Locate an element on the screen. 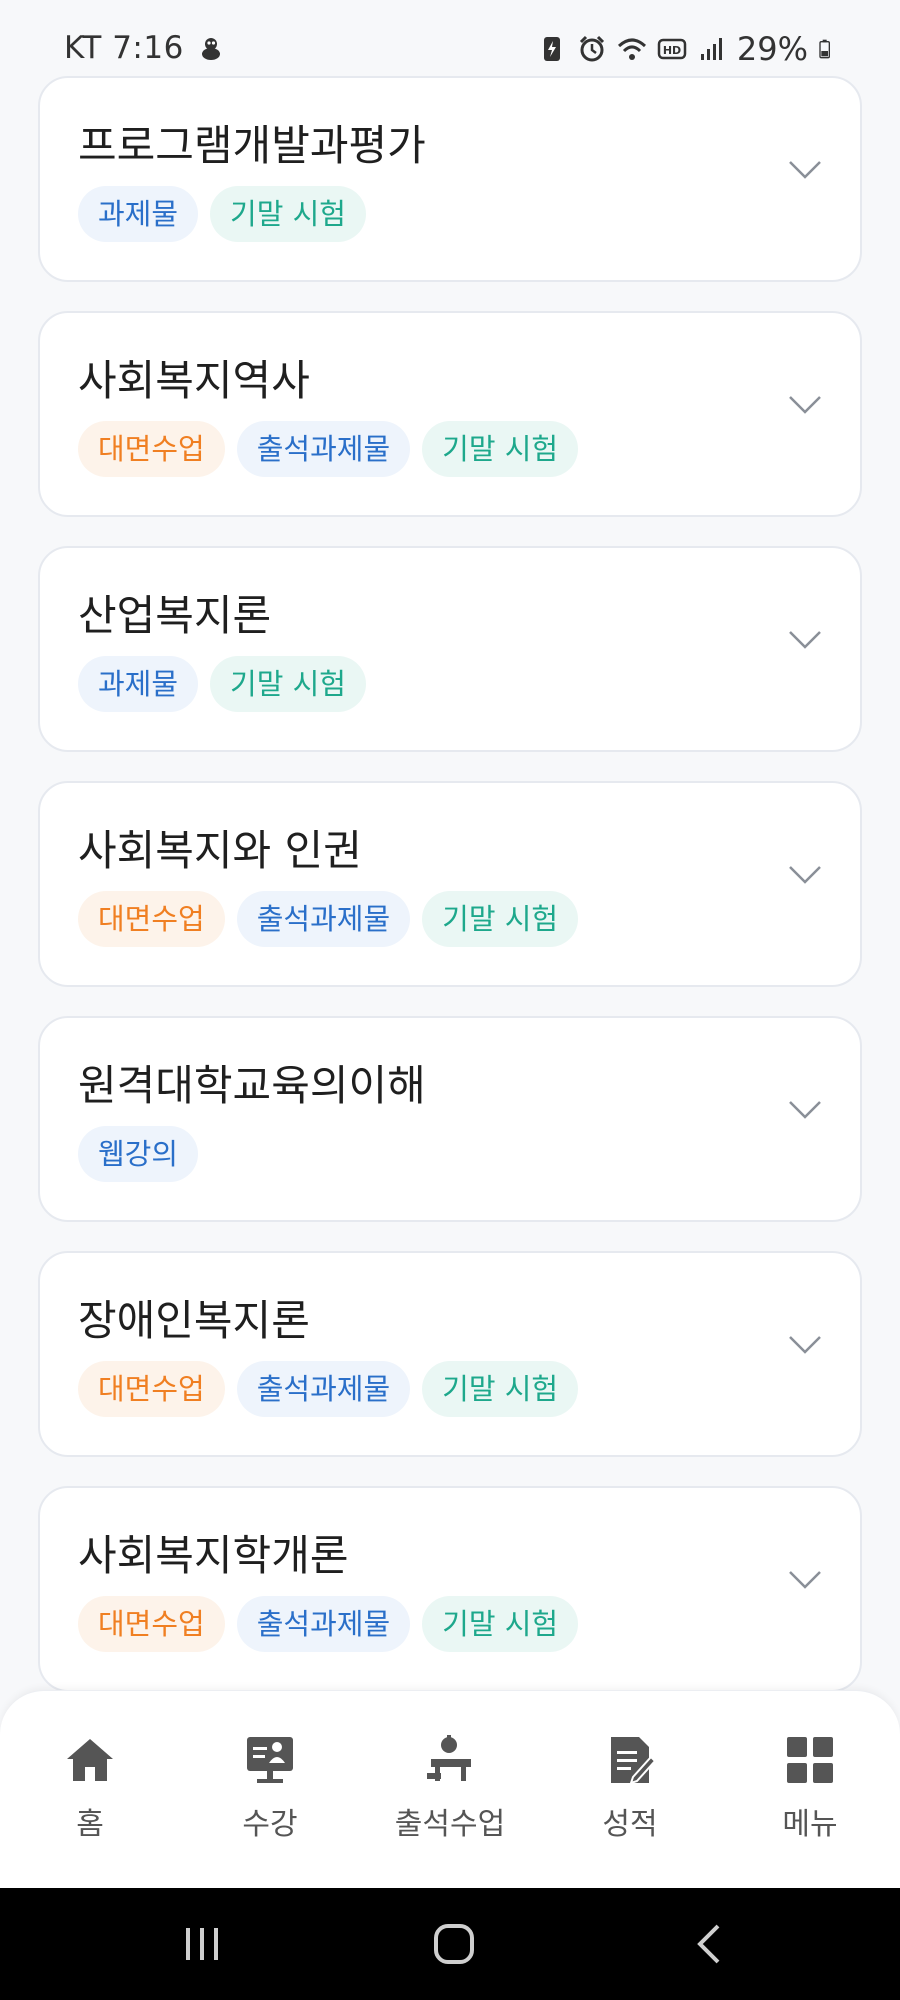  wifi-icon is located at coordinates (631, 49).